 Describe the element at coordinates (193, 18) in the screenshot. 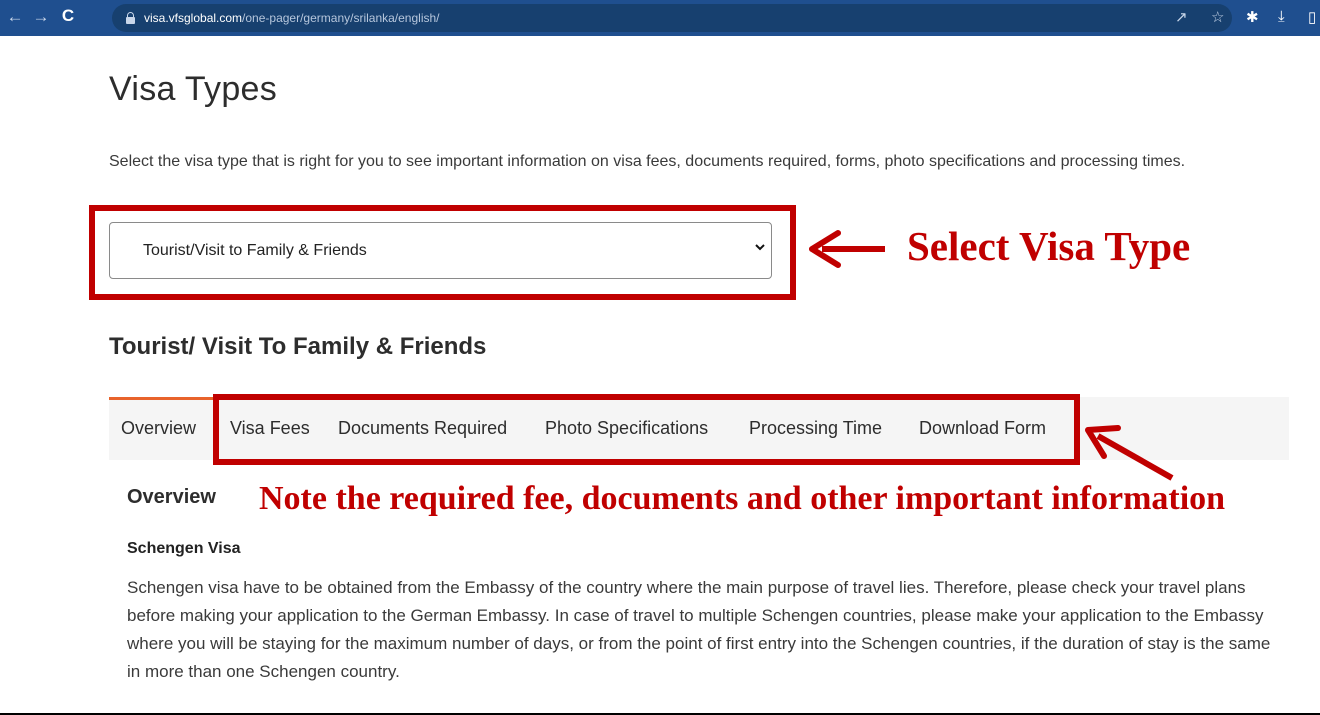

I see `url-host: visa.vfsglobal.com` at that location.